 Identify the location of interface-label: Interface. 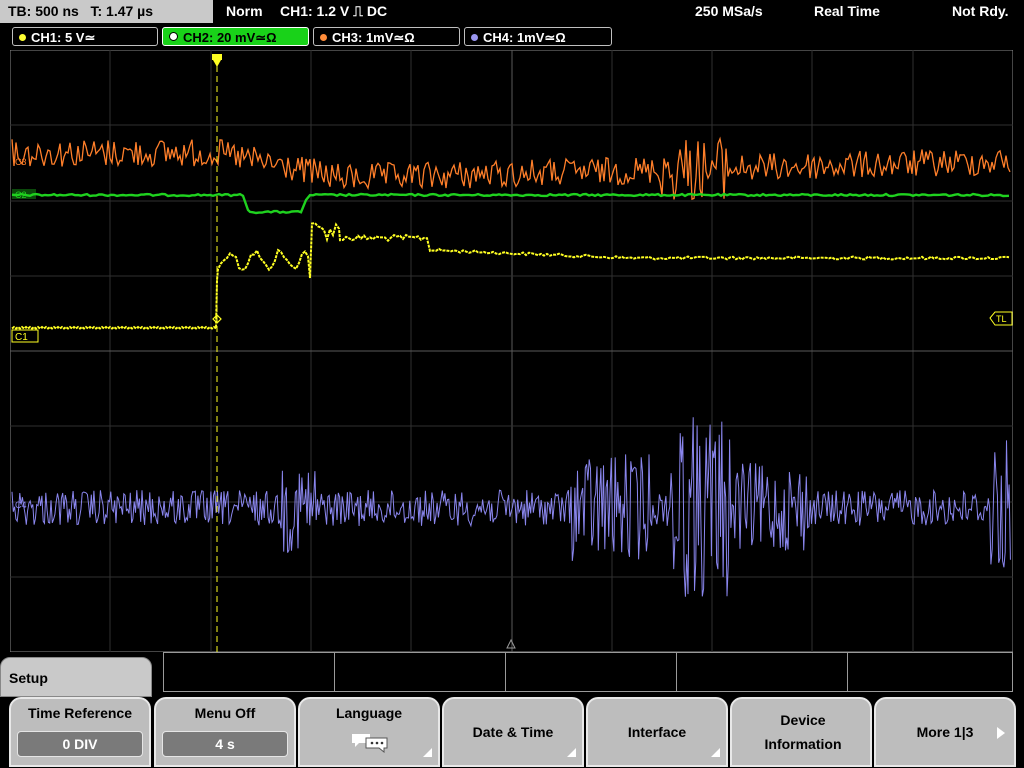
(657, 732).